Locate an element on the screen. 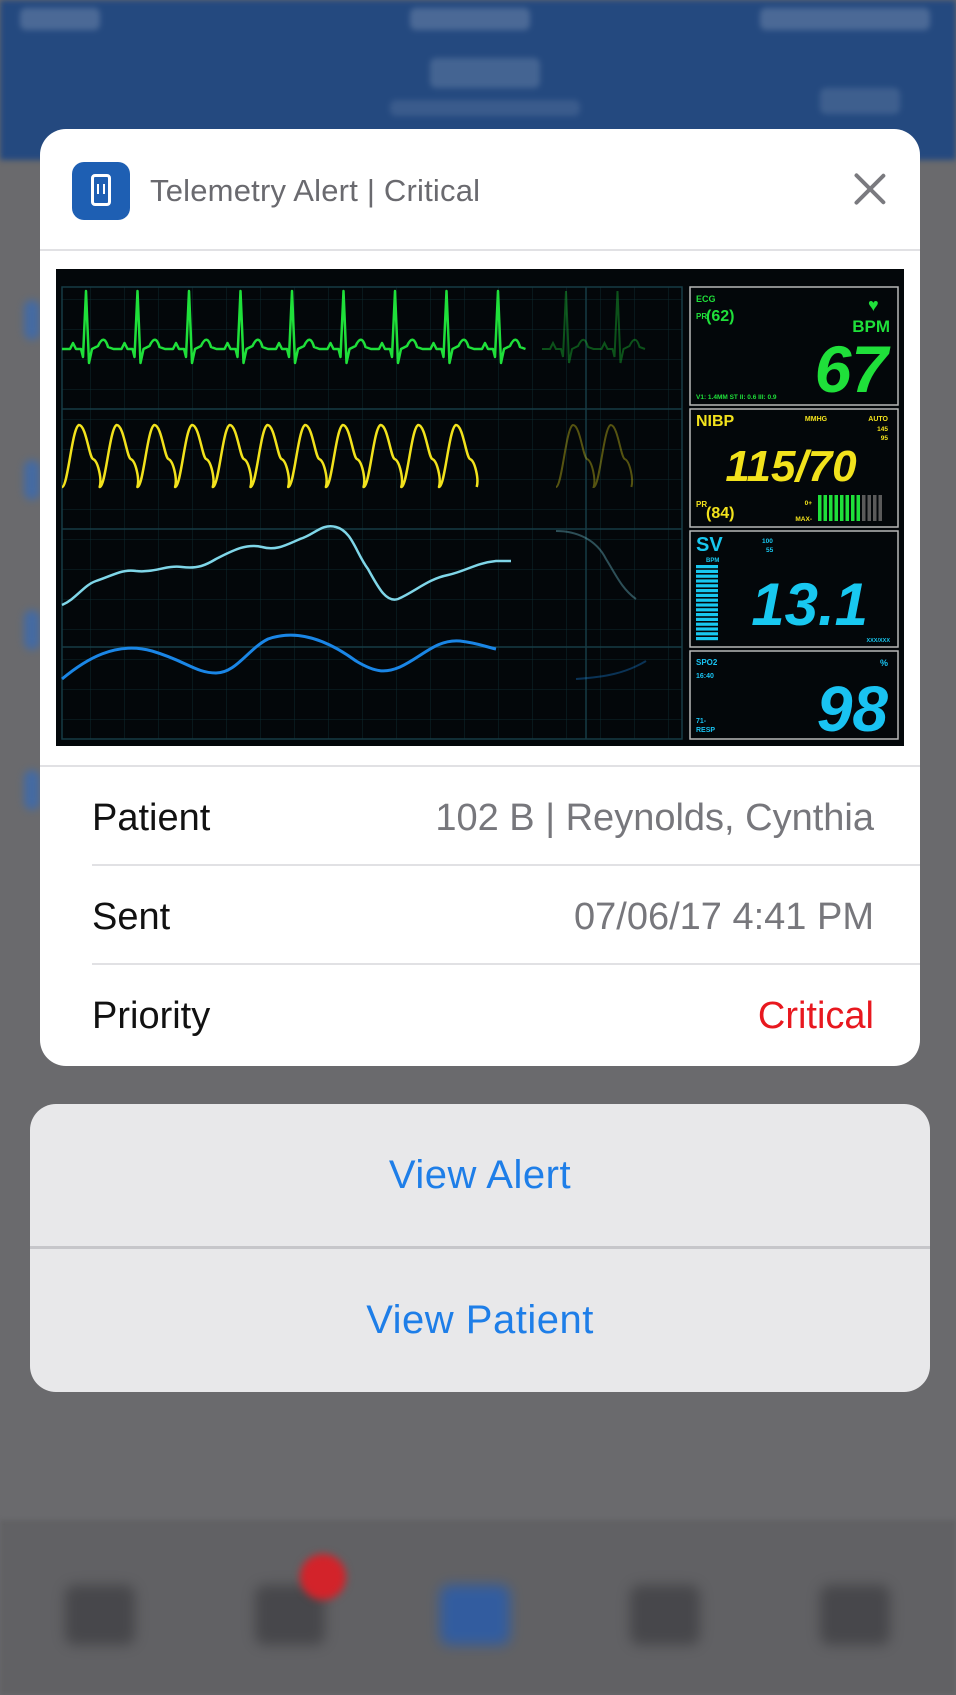  notification-header: Telemetry Alert | Critical is located at coordinates (480, 190).